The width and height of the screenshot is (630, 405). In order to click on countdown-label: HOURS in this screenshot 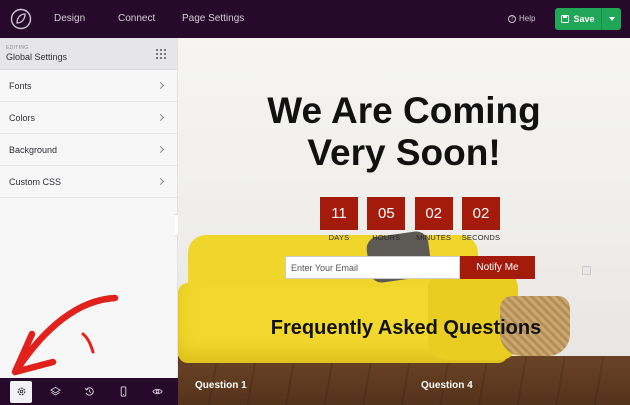, I will do `click(386, 237)`.